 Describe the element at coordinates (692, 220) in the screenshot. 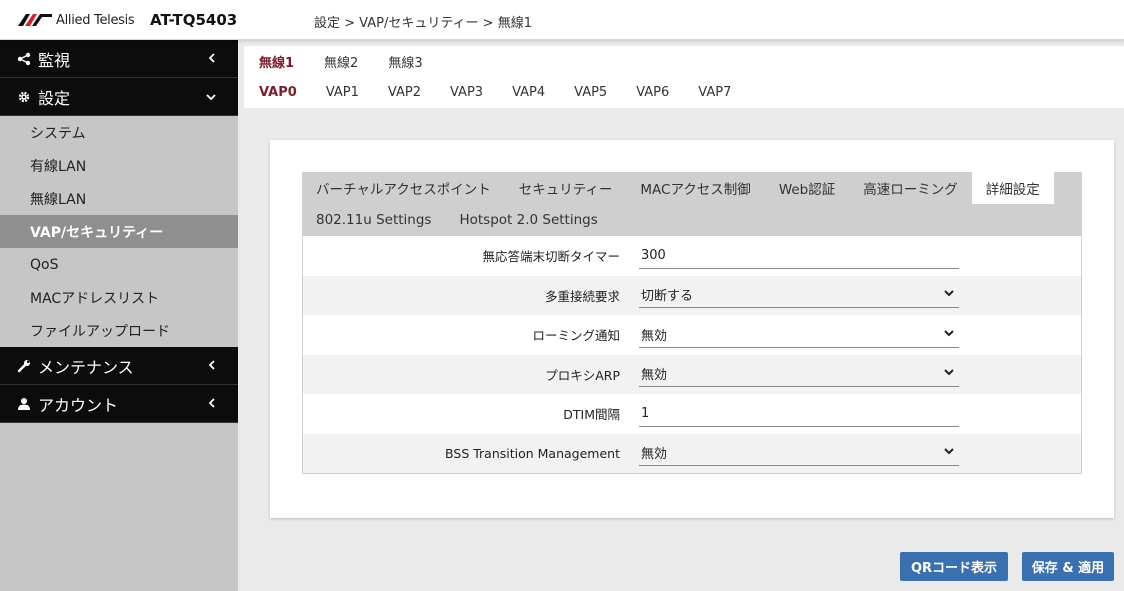

I see `settings-tab-row-2: 802.11u Settings Hotspot 2.0 Settings` at that location.